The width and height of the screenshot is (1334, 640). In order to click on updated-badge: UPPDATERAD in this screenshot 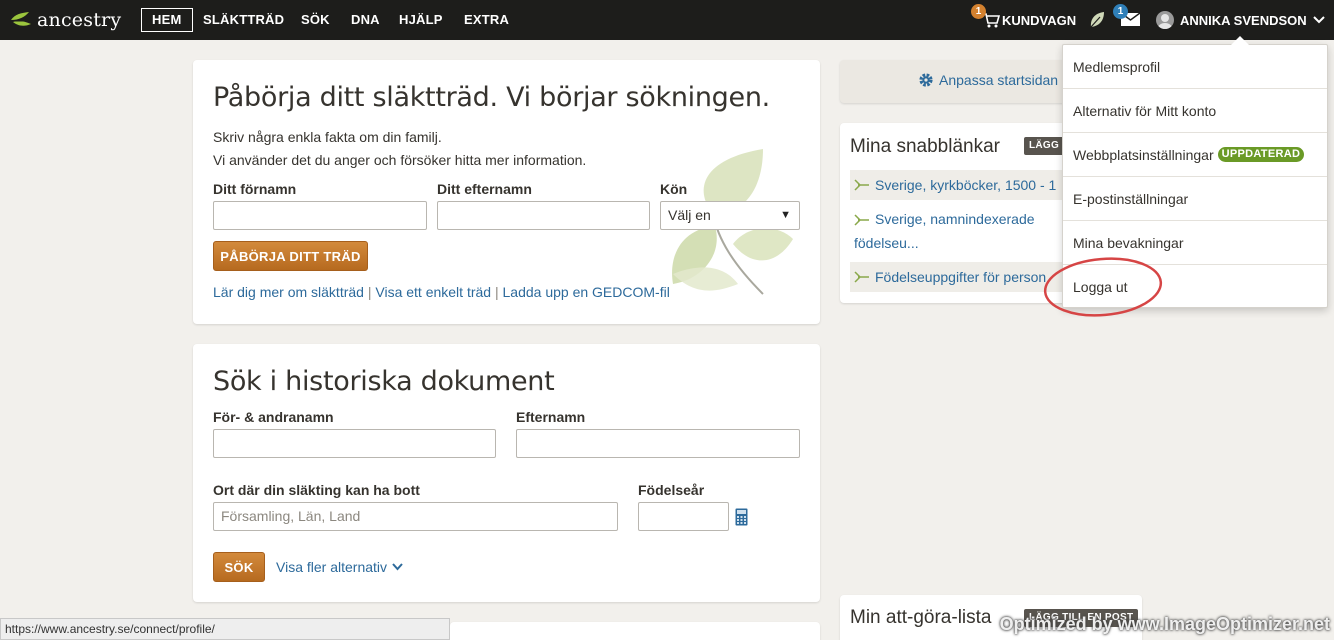, I will do `click(1261, 154)`.